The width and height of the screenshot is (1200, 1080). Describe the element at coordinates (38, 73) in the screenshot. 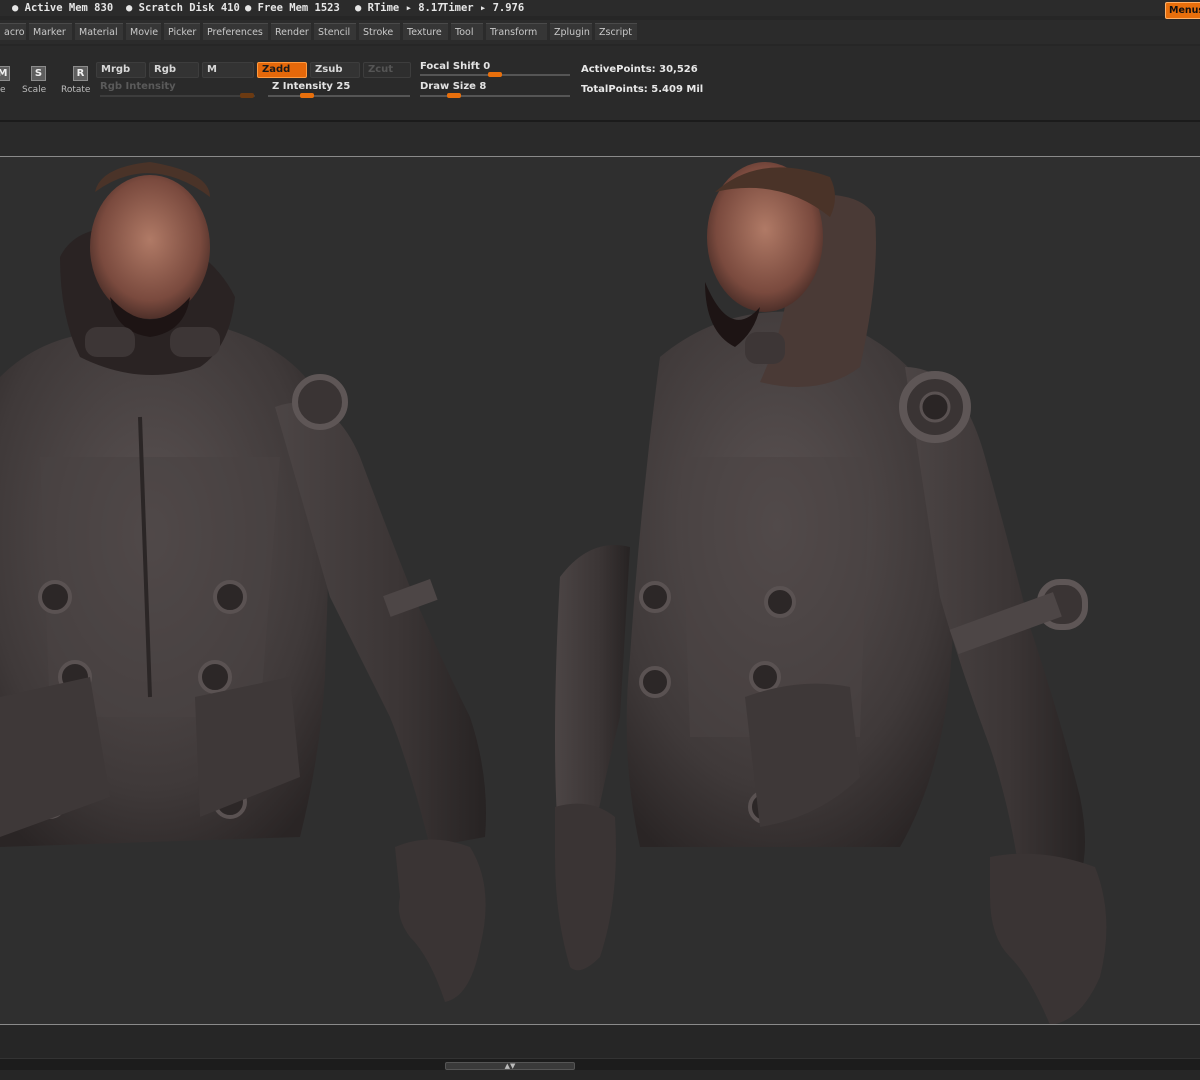

I see `scale-icon: S` at that location.